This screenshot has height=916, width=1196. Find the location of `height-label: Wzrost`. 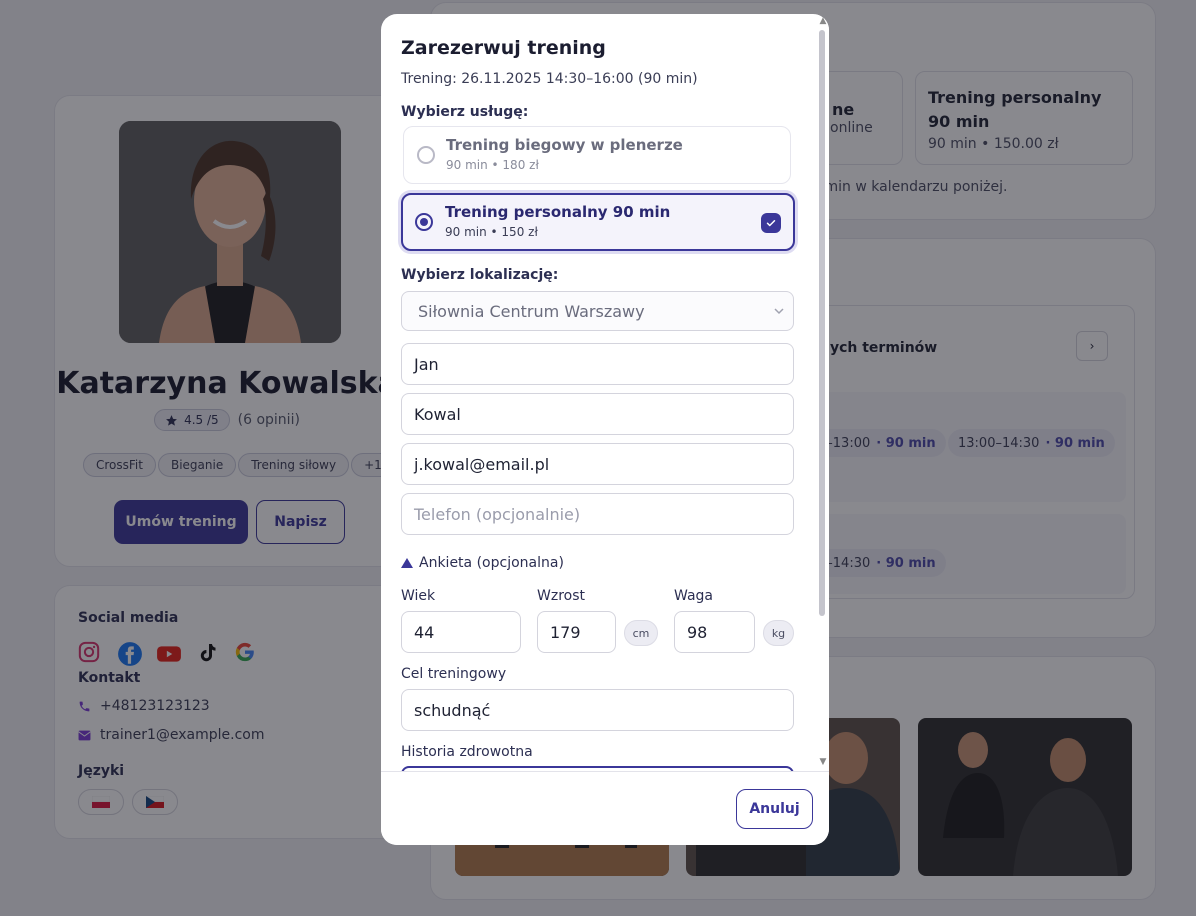

height-label: Wzrost is located at coordinates (561, 596).